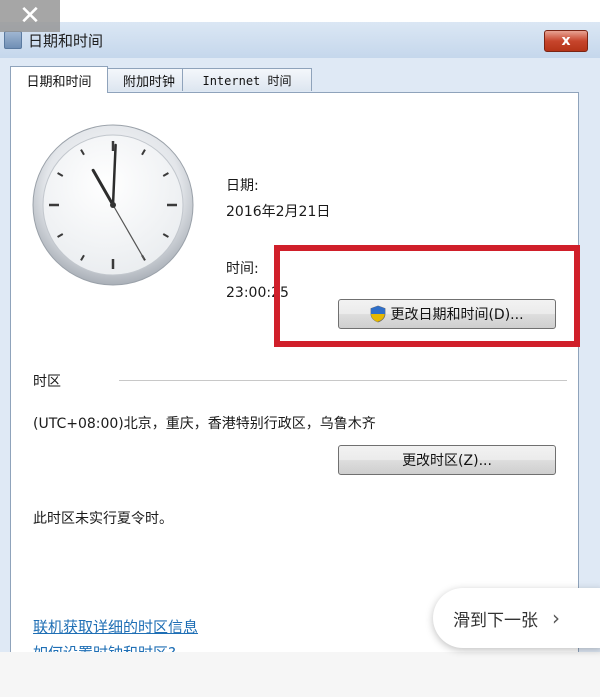 Image resolution: width=600 pixels, height=697 pixels. What do you see at coordinates (59, 79) in the screenshot?
I see `tab-date-time: 日期和时间` at bounding box center [59, 79].